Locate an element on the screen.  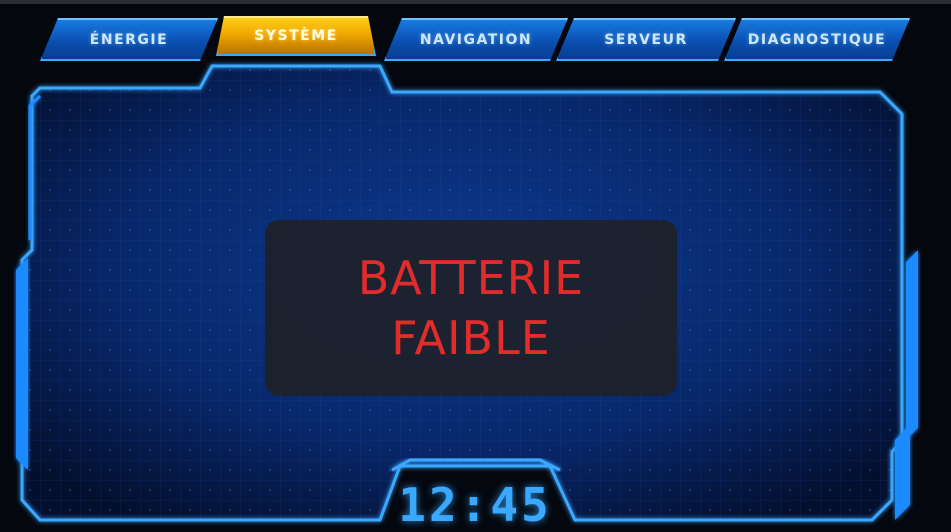
tab-navigation: NAVIGATION is located at coordinates (476, 39).